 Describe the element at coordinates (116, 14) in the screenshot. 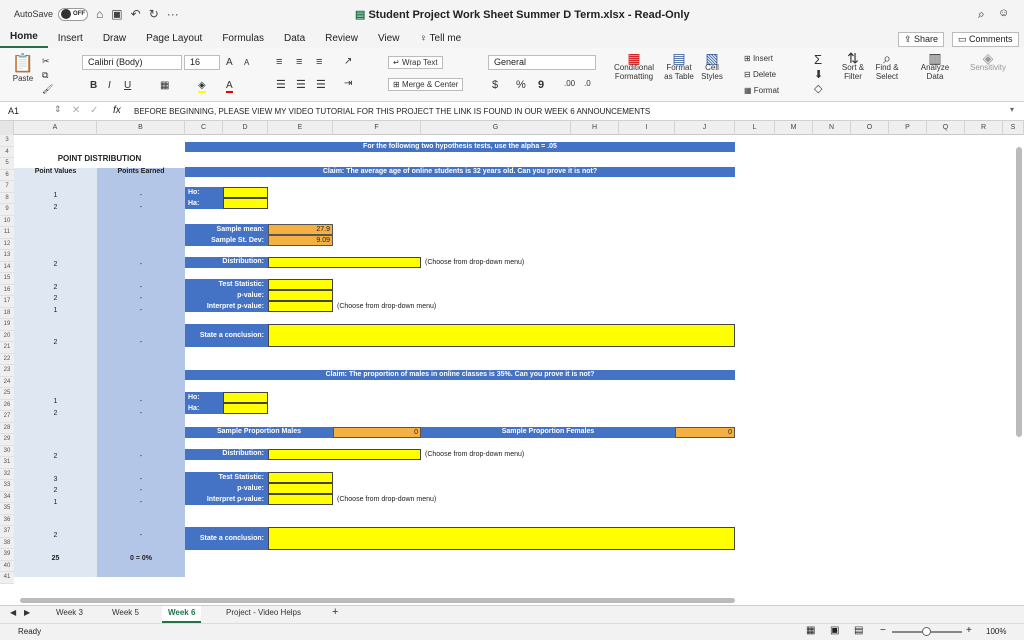

I see `save-icon: ▣` at that location.